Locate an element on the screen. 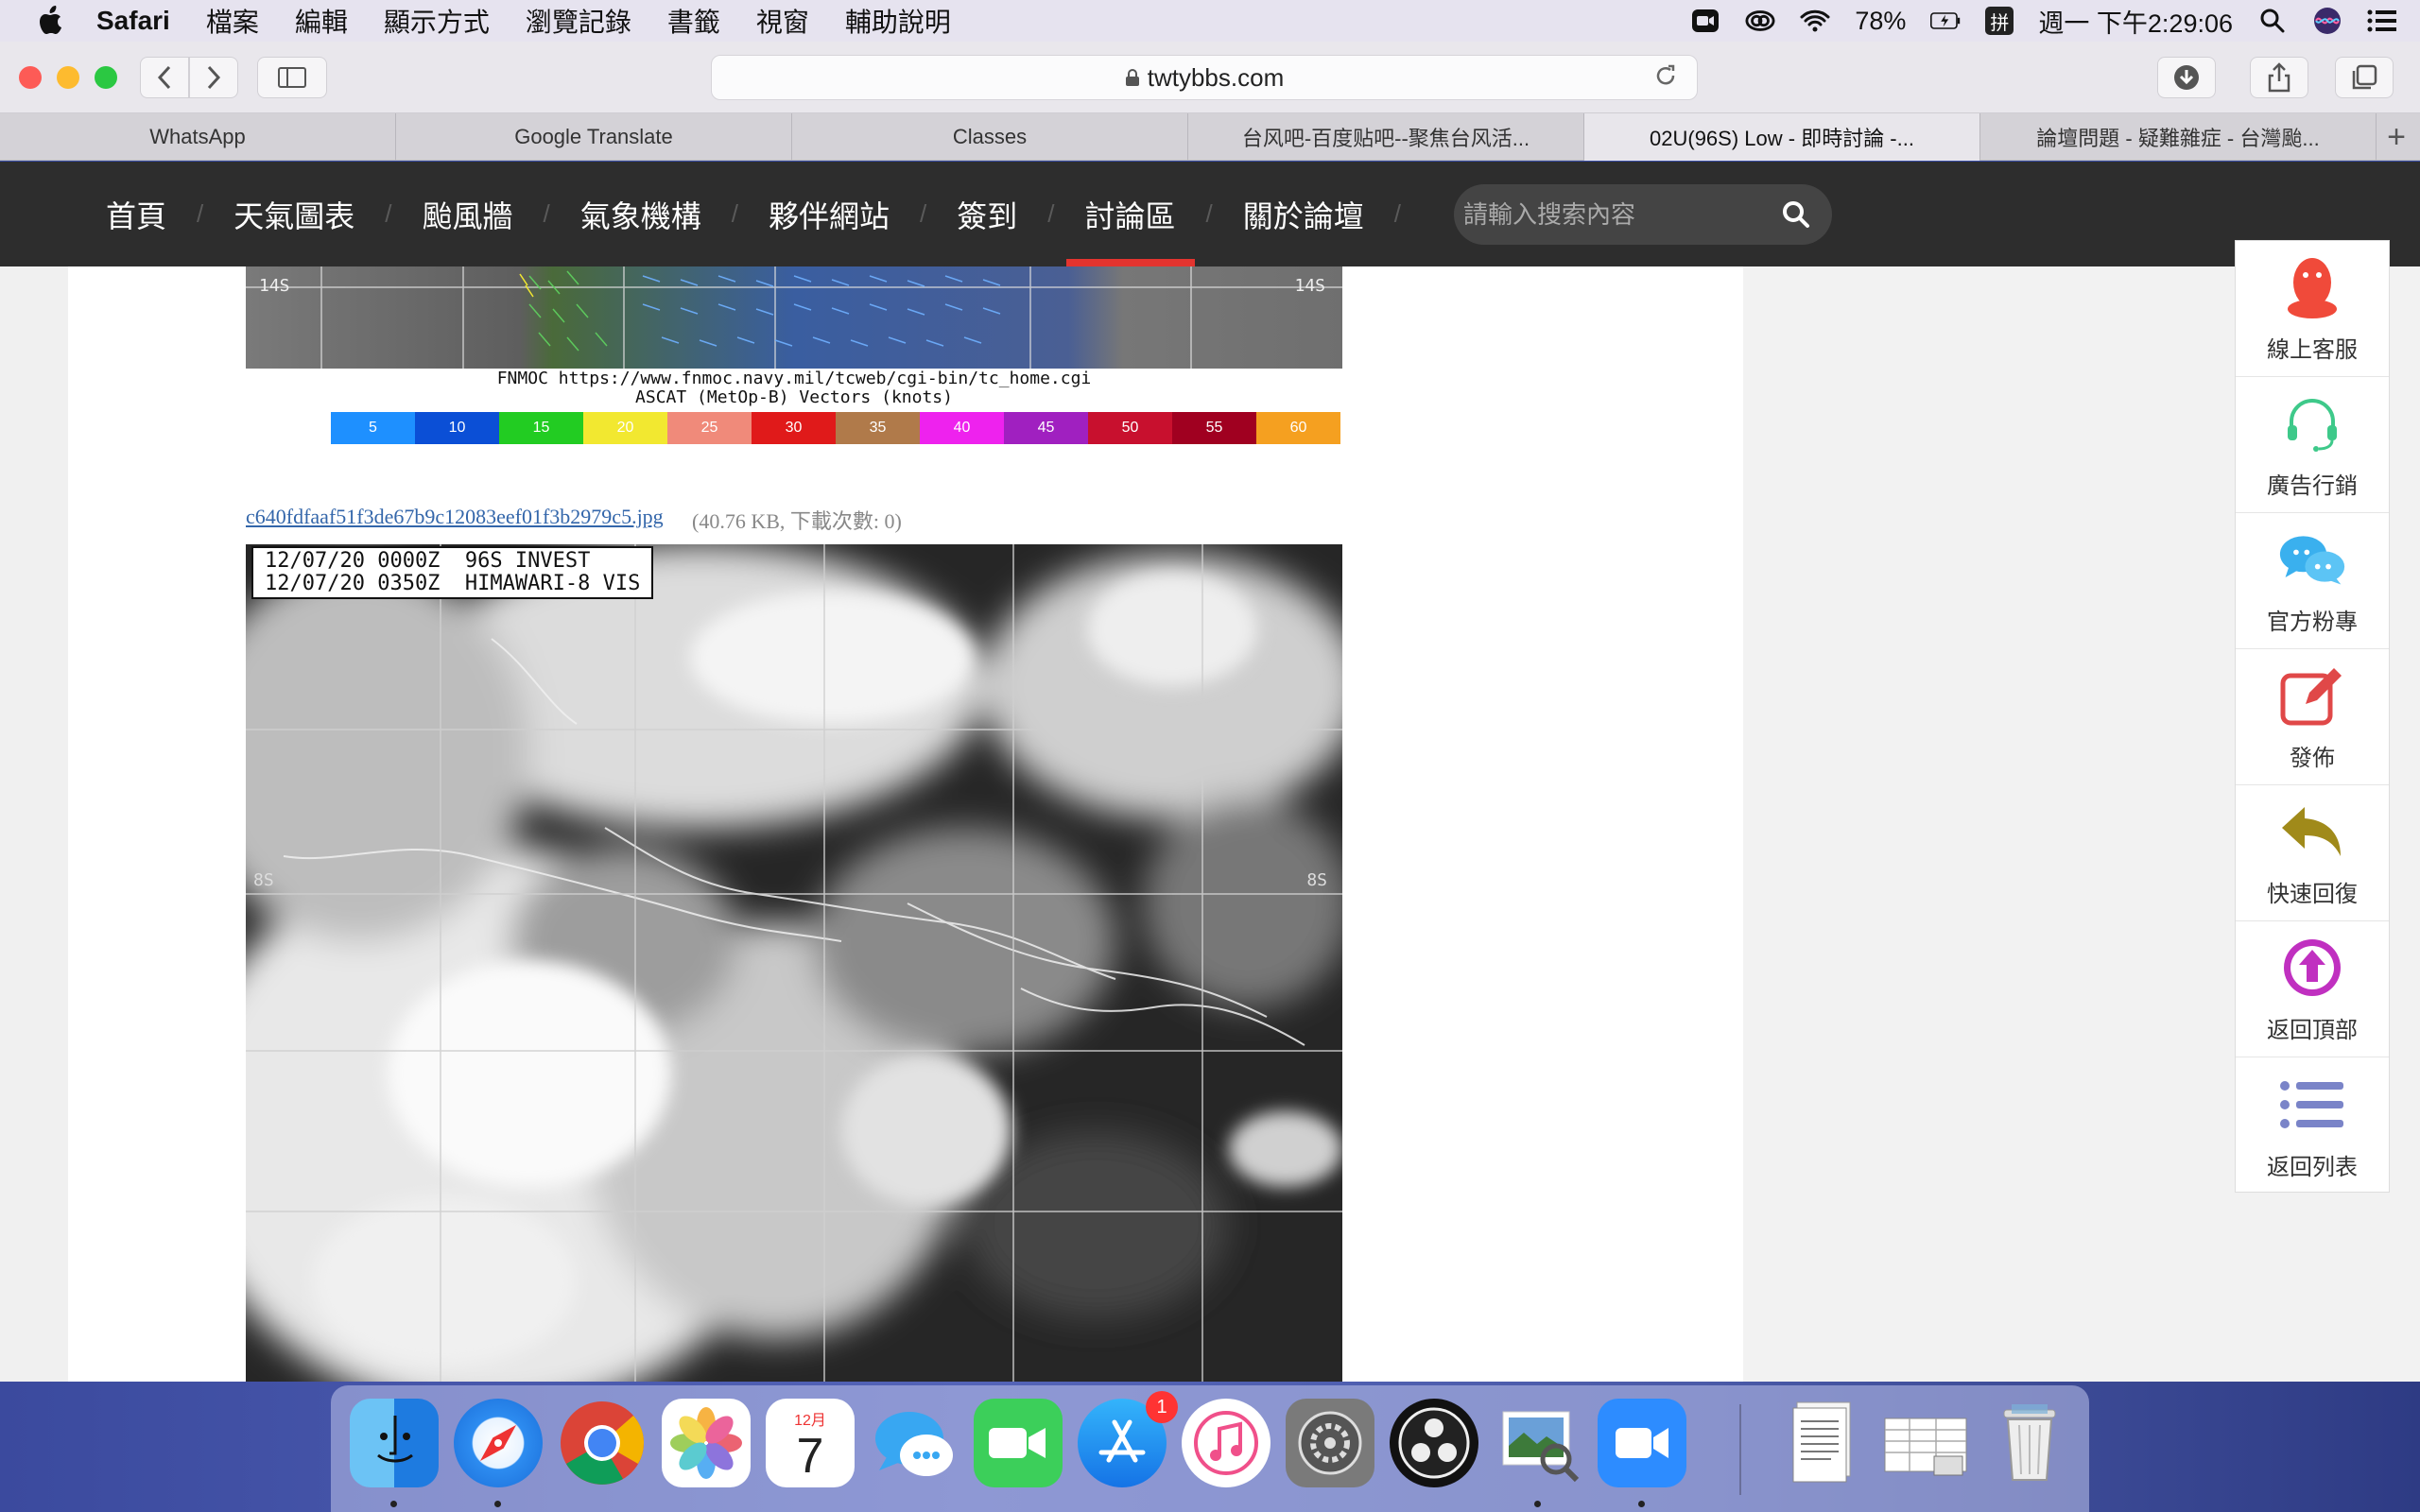  reply-icon is located at coordinates (2312, 832).